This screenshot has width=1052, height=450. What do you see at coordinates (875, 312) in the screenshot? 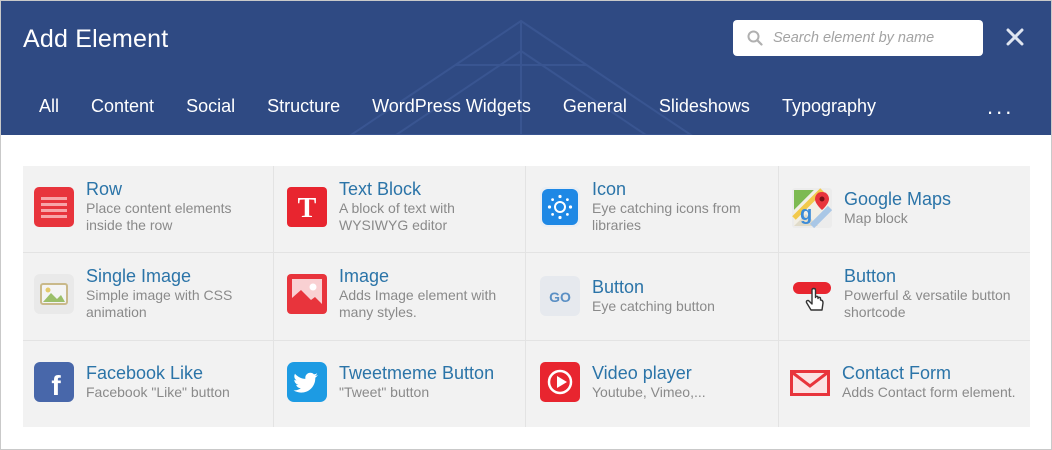
I see `element-description: shortcode` at bounding box center [875, 312].